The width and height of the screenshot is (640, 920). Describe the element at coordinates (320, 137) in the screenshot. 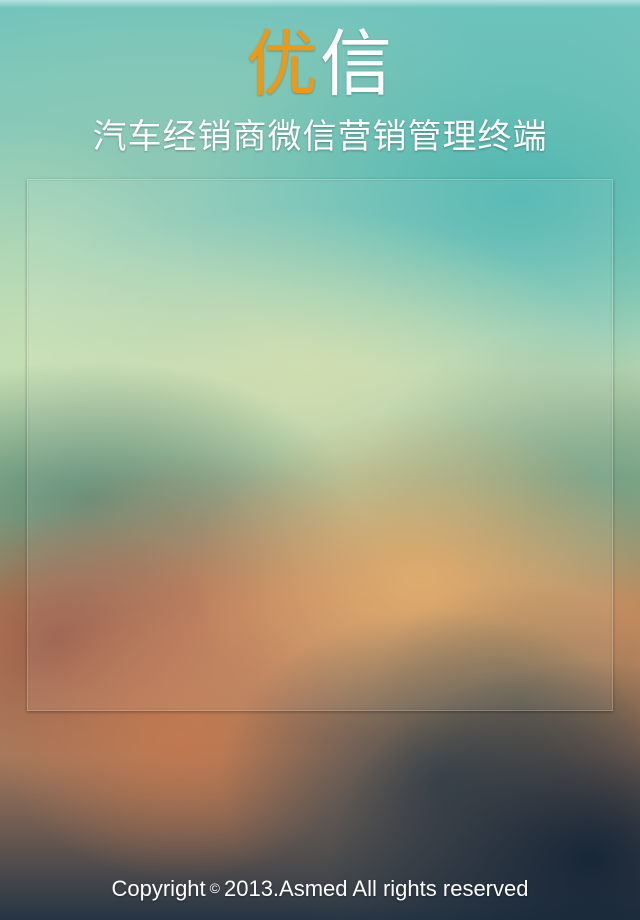

I see `app-subtitle: 汽车经销商微信营销管理终端` at that location.